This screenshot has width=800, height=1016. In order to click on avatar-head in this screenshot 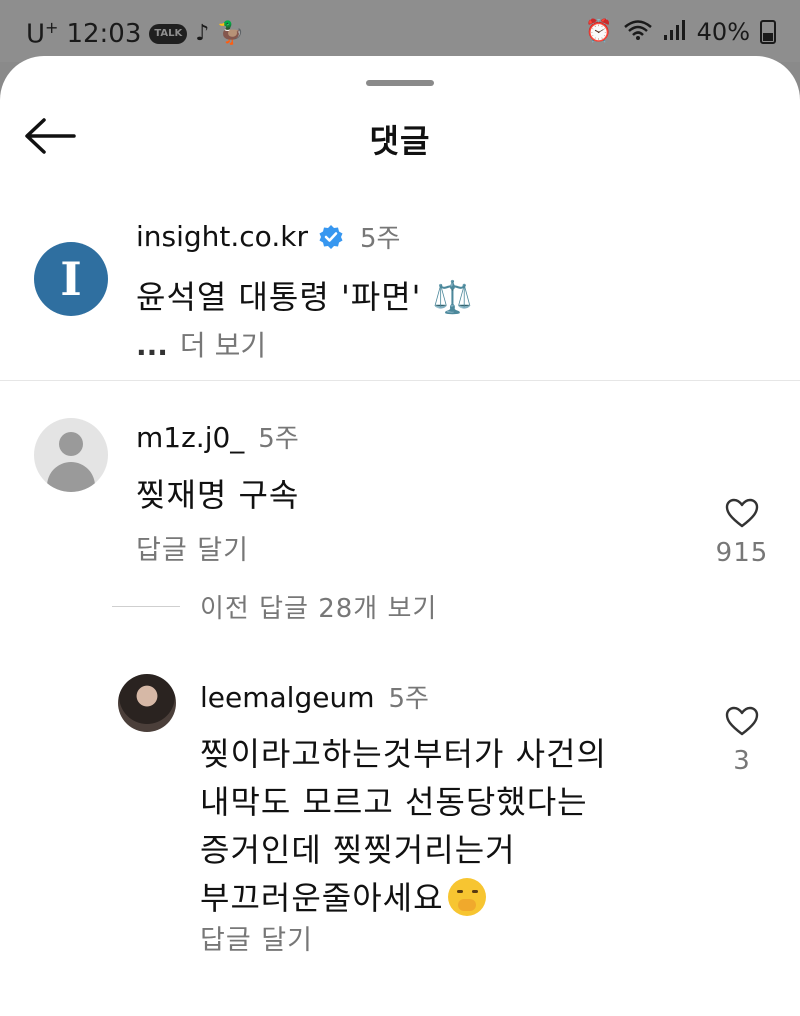, I will do `click(71, 444)`.